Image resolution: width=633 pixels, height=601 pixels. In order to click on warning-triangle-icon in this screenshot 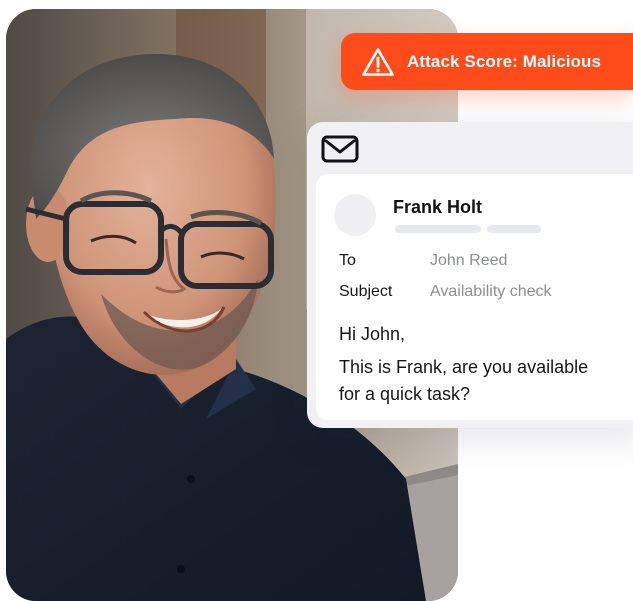, I will do `click(378, 62)`.